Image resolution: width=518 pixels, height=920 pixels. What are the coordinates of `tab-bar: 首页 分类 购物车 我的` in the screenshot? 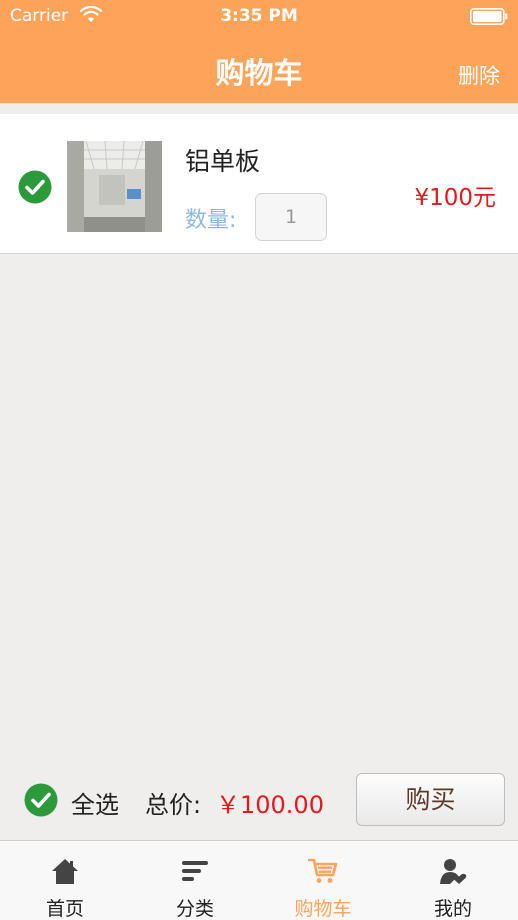 It's located at (259, 880).